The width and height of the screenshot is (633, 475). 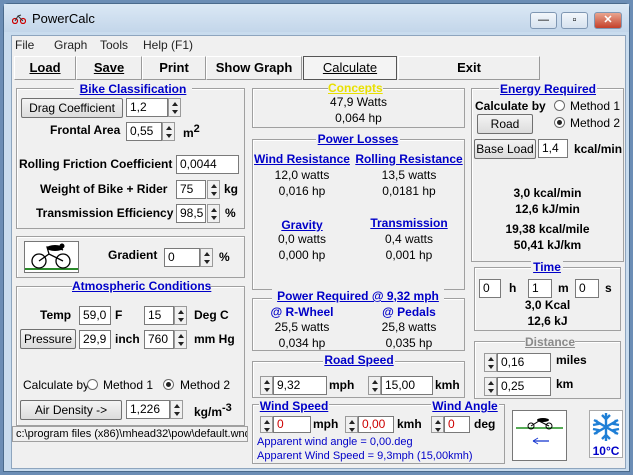 I want to click on wind-kmh-unit: kmh, so click(x=409, y=424).